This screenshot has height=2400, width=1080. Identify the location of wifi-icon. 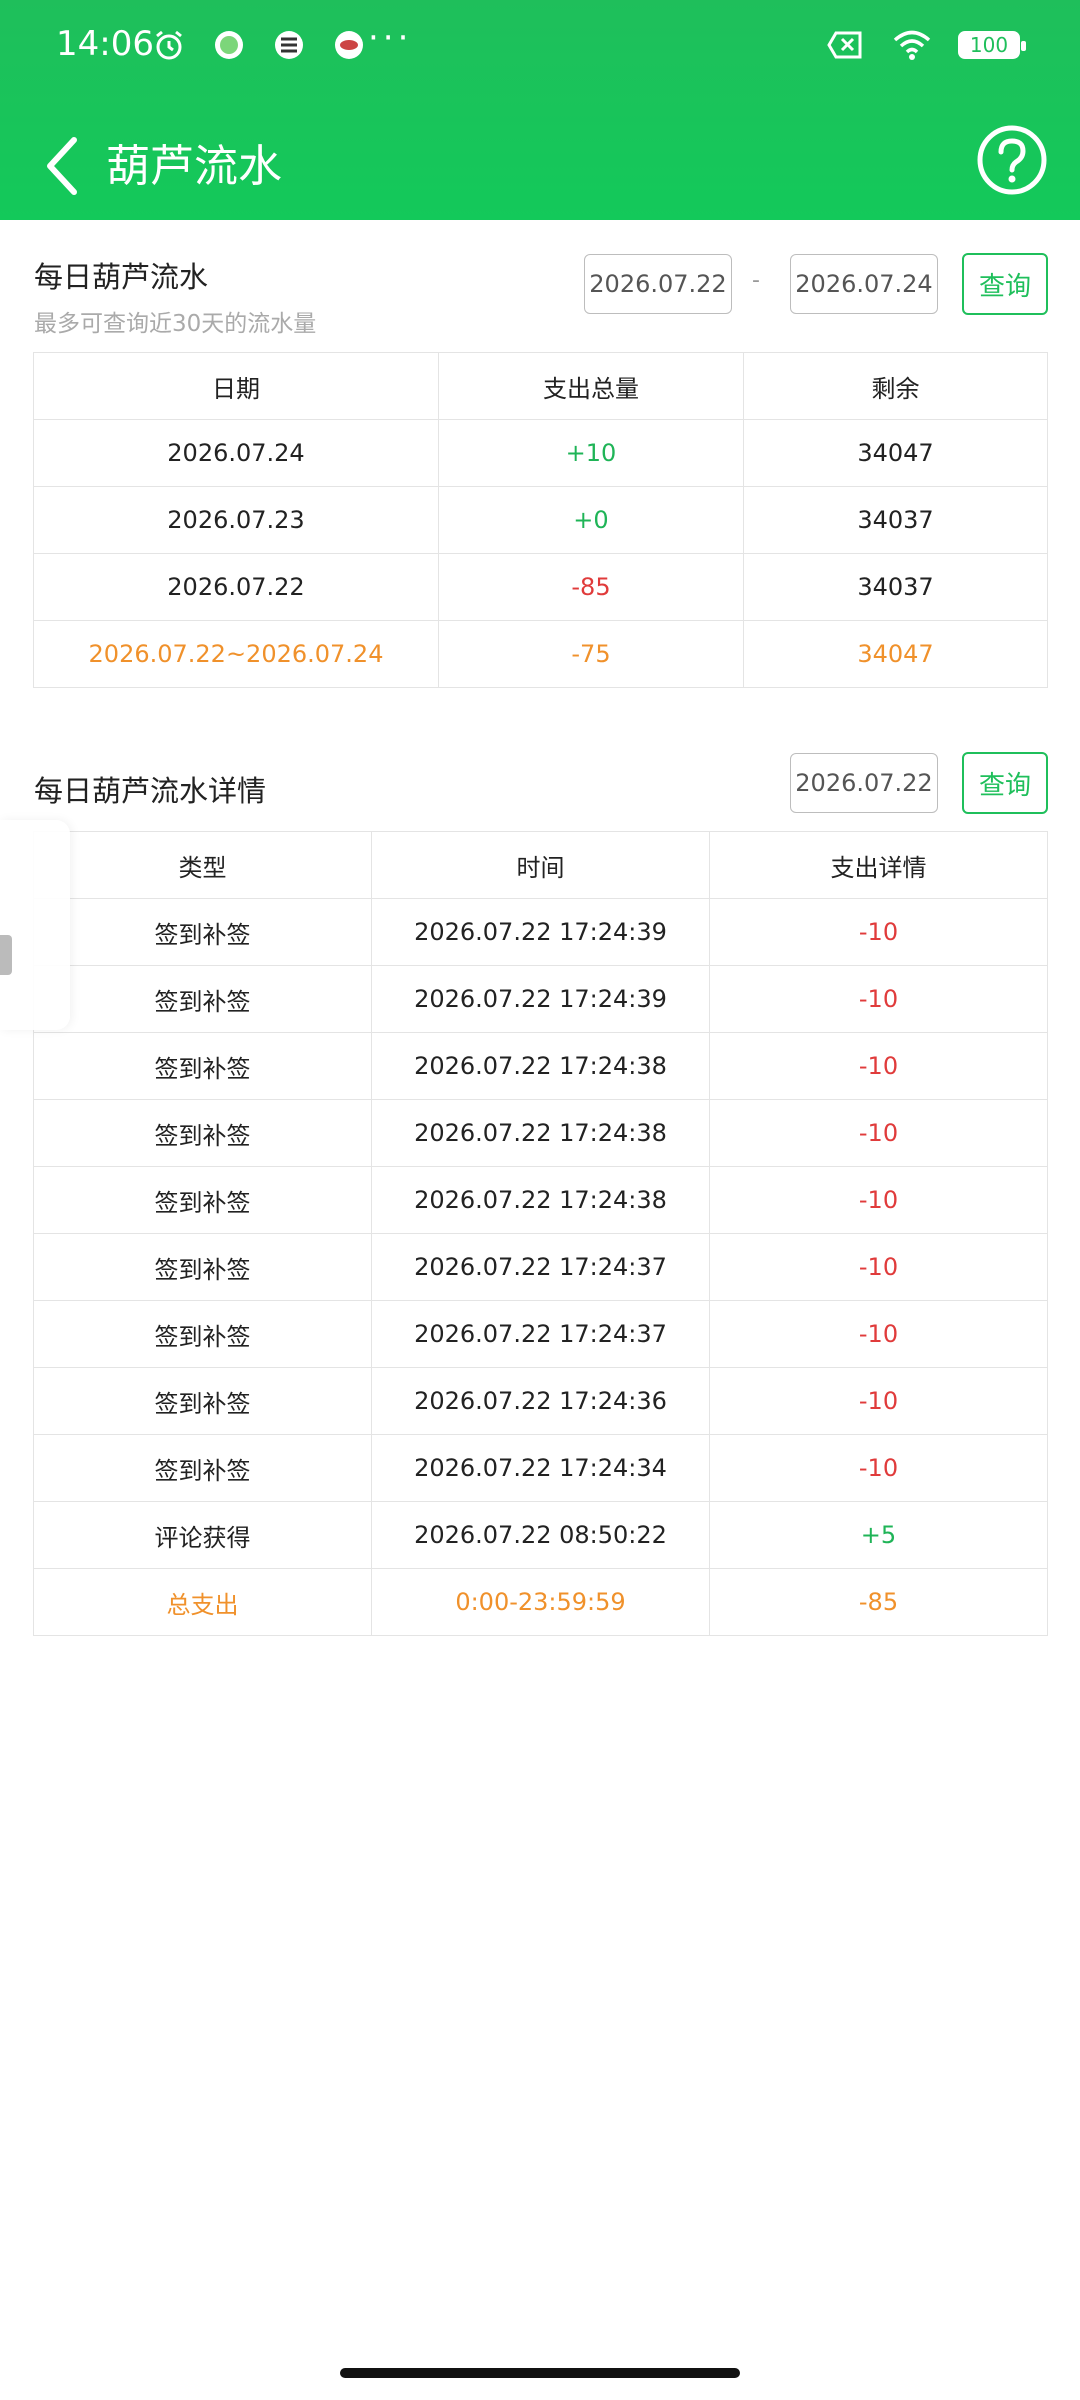
(912, 45).